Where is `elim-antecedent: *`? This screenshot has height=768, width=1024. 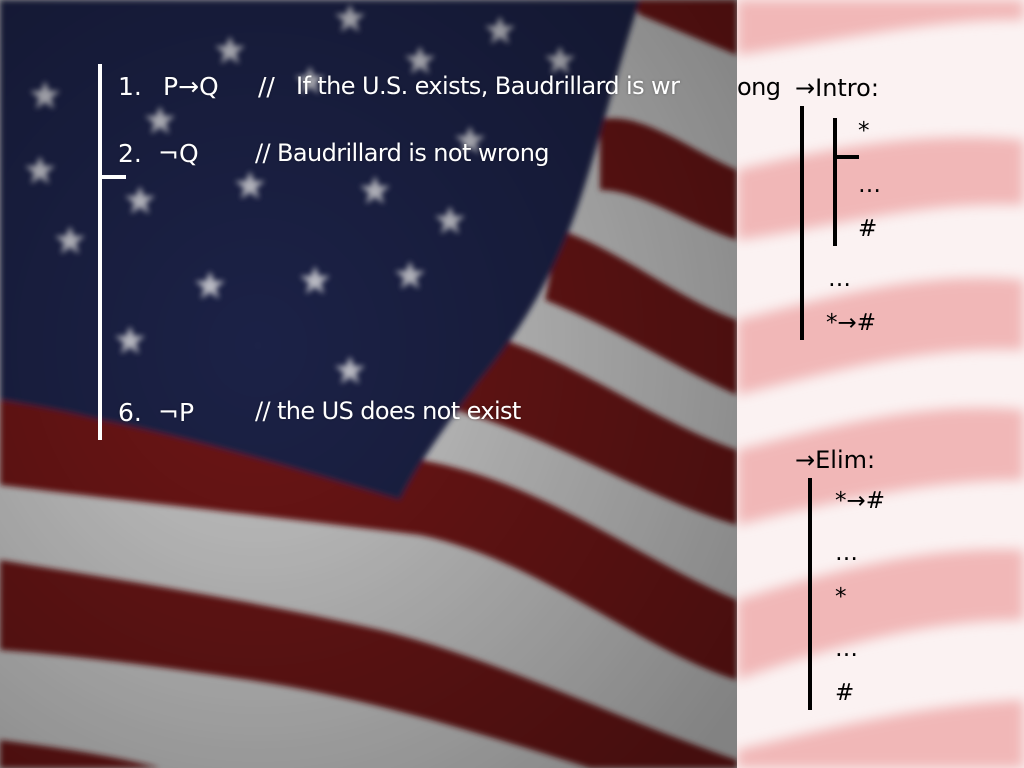 elim-antecedent: * is located at coordinates (841, 597).